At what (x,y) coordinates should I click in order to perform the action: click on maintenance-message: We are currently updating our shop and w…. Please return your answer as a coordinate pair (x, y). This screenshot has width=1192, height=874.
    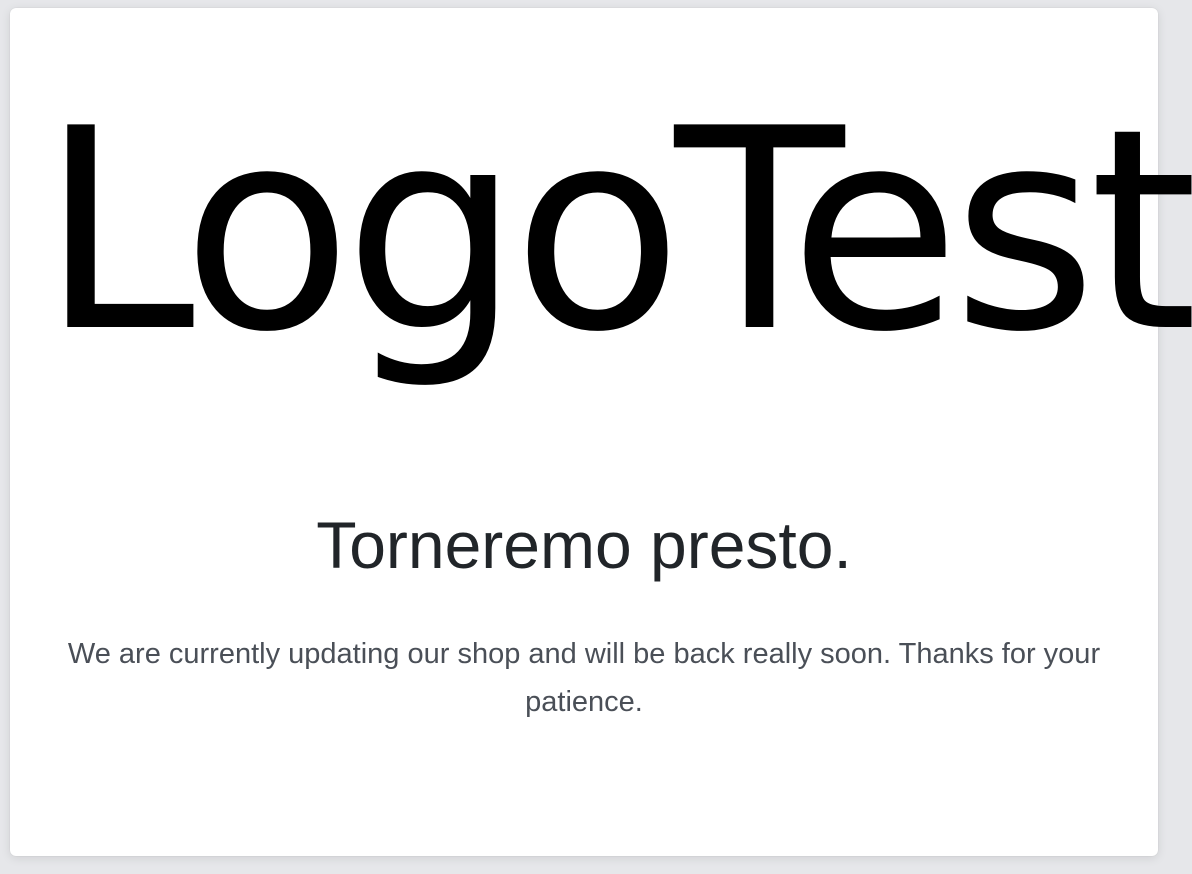
    Looking at the image, I should click on (584, 678).